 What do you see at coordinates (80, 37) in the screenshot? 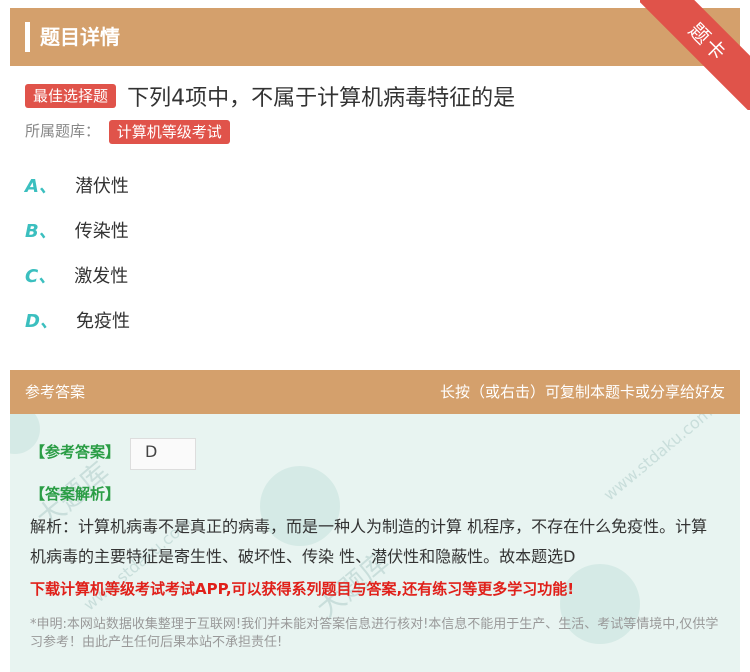
I see `header-title: 题目详情` at bounding box center [80, 37].